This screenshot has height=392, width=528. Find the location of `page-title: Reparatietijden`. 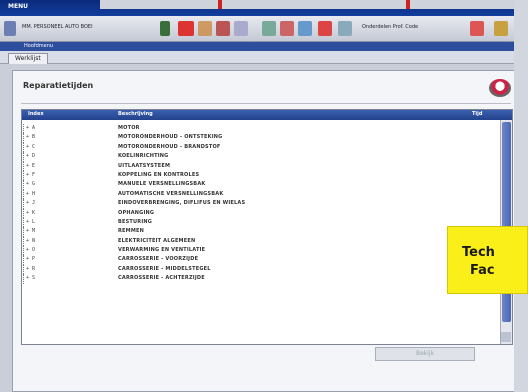

page-title: Reparatietijden is located at coordinates (58, 85).